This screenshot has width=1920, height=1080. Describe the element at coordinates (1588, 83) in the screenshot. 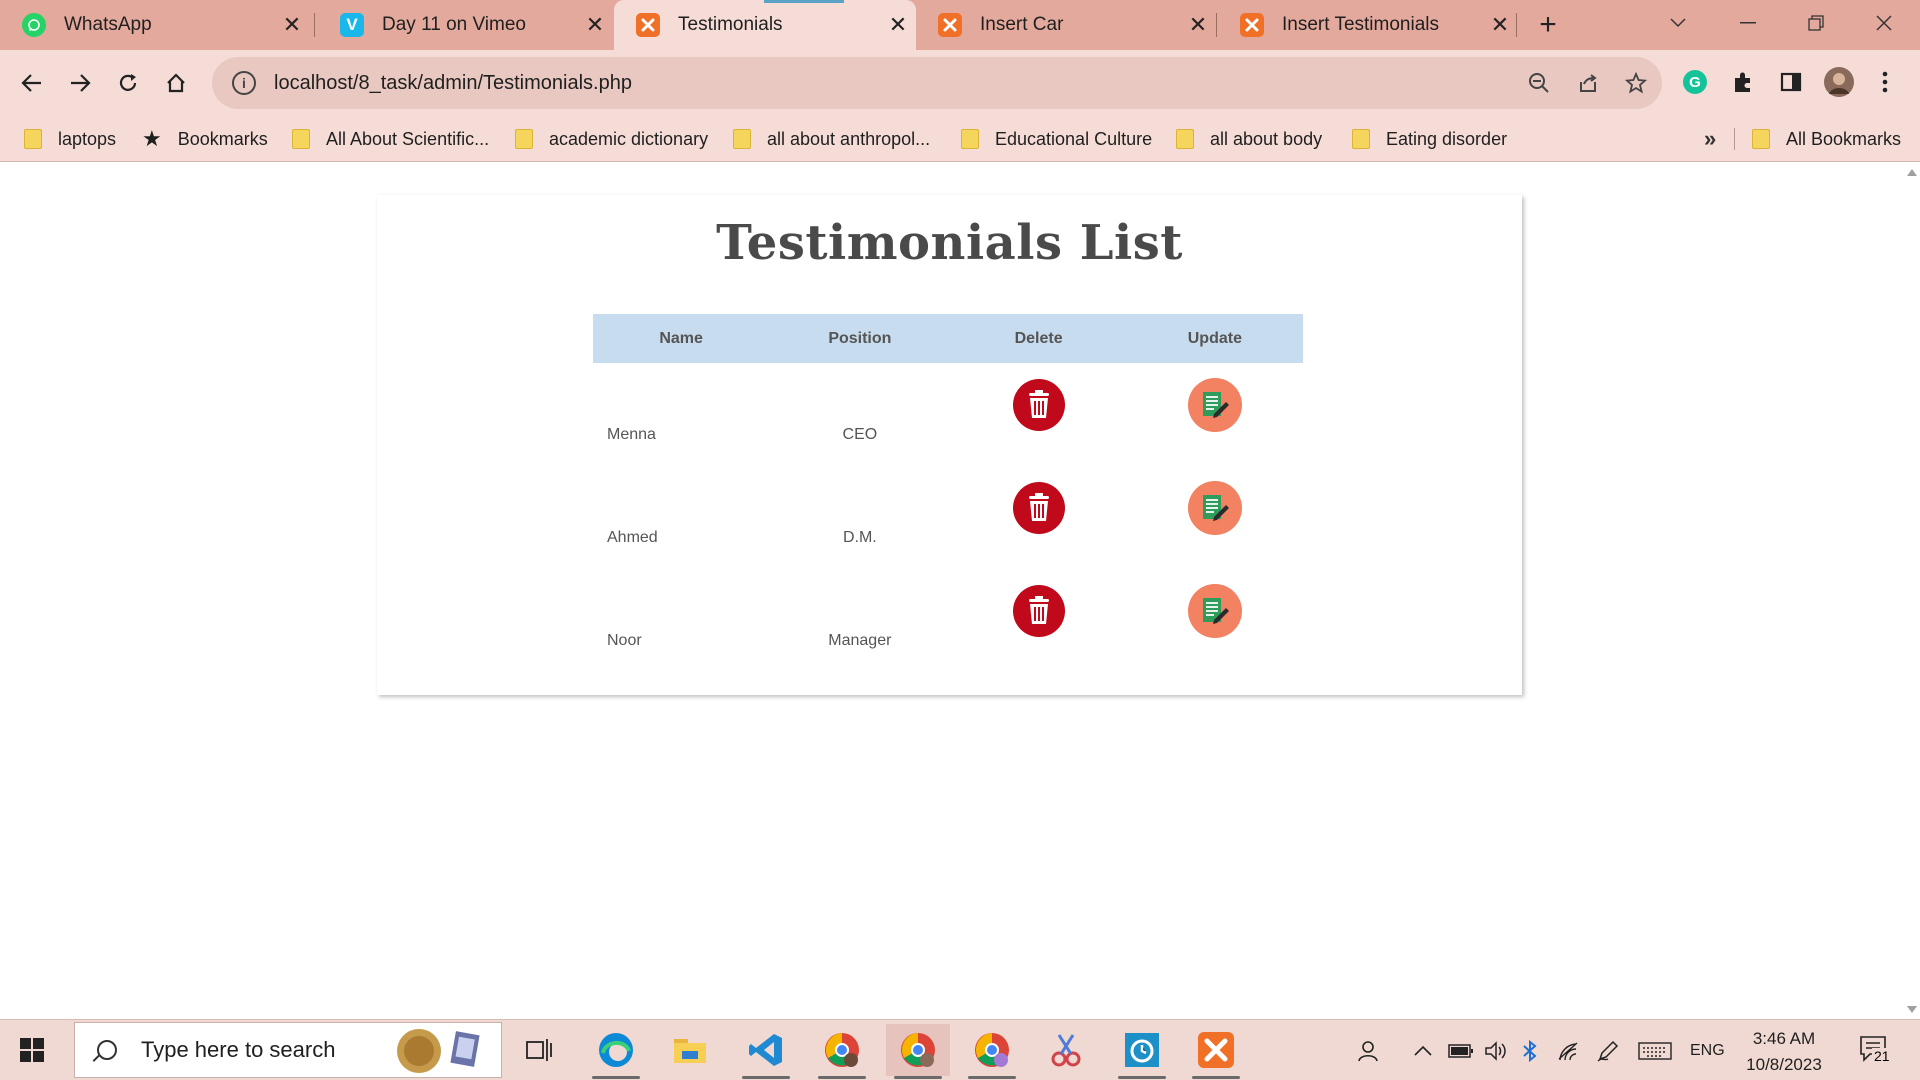

I see `share-icon` at that location.